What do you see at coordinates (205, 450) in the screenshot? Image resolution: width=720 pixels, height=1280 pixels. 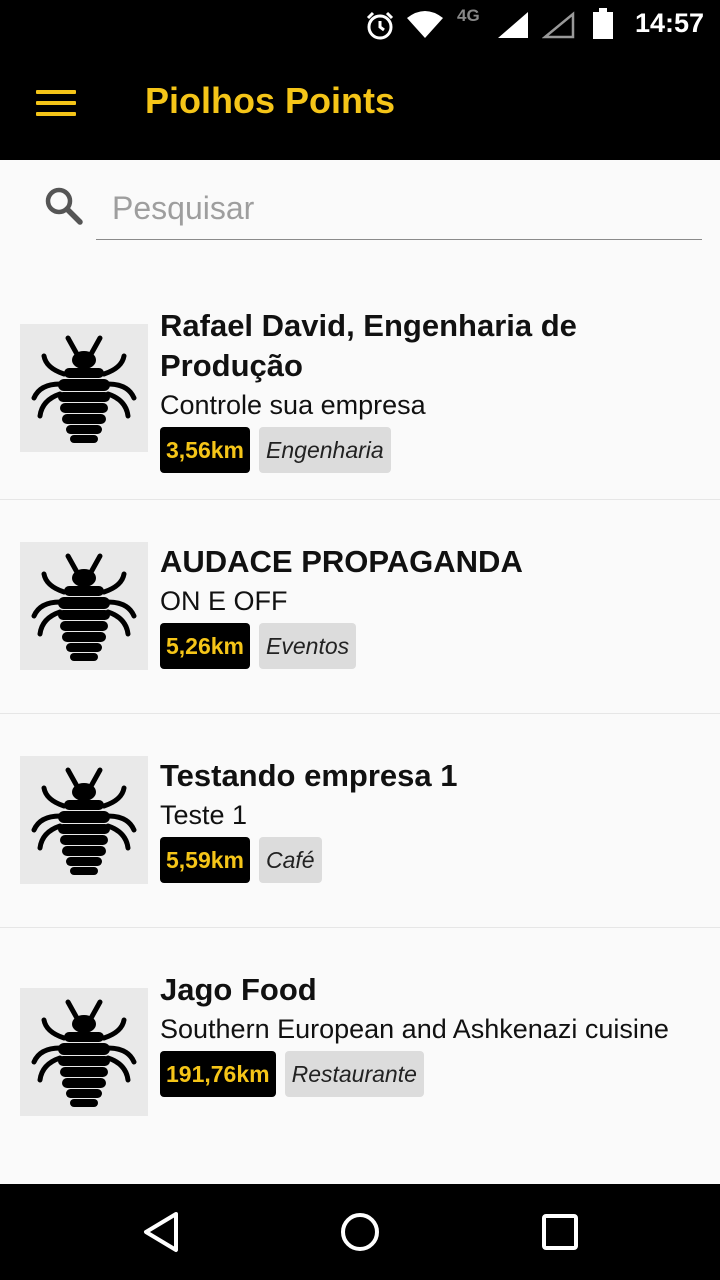 I see `distance-badge: 3,56km` at bounding box center [205, 450].